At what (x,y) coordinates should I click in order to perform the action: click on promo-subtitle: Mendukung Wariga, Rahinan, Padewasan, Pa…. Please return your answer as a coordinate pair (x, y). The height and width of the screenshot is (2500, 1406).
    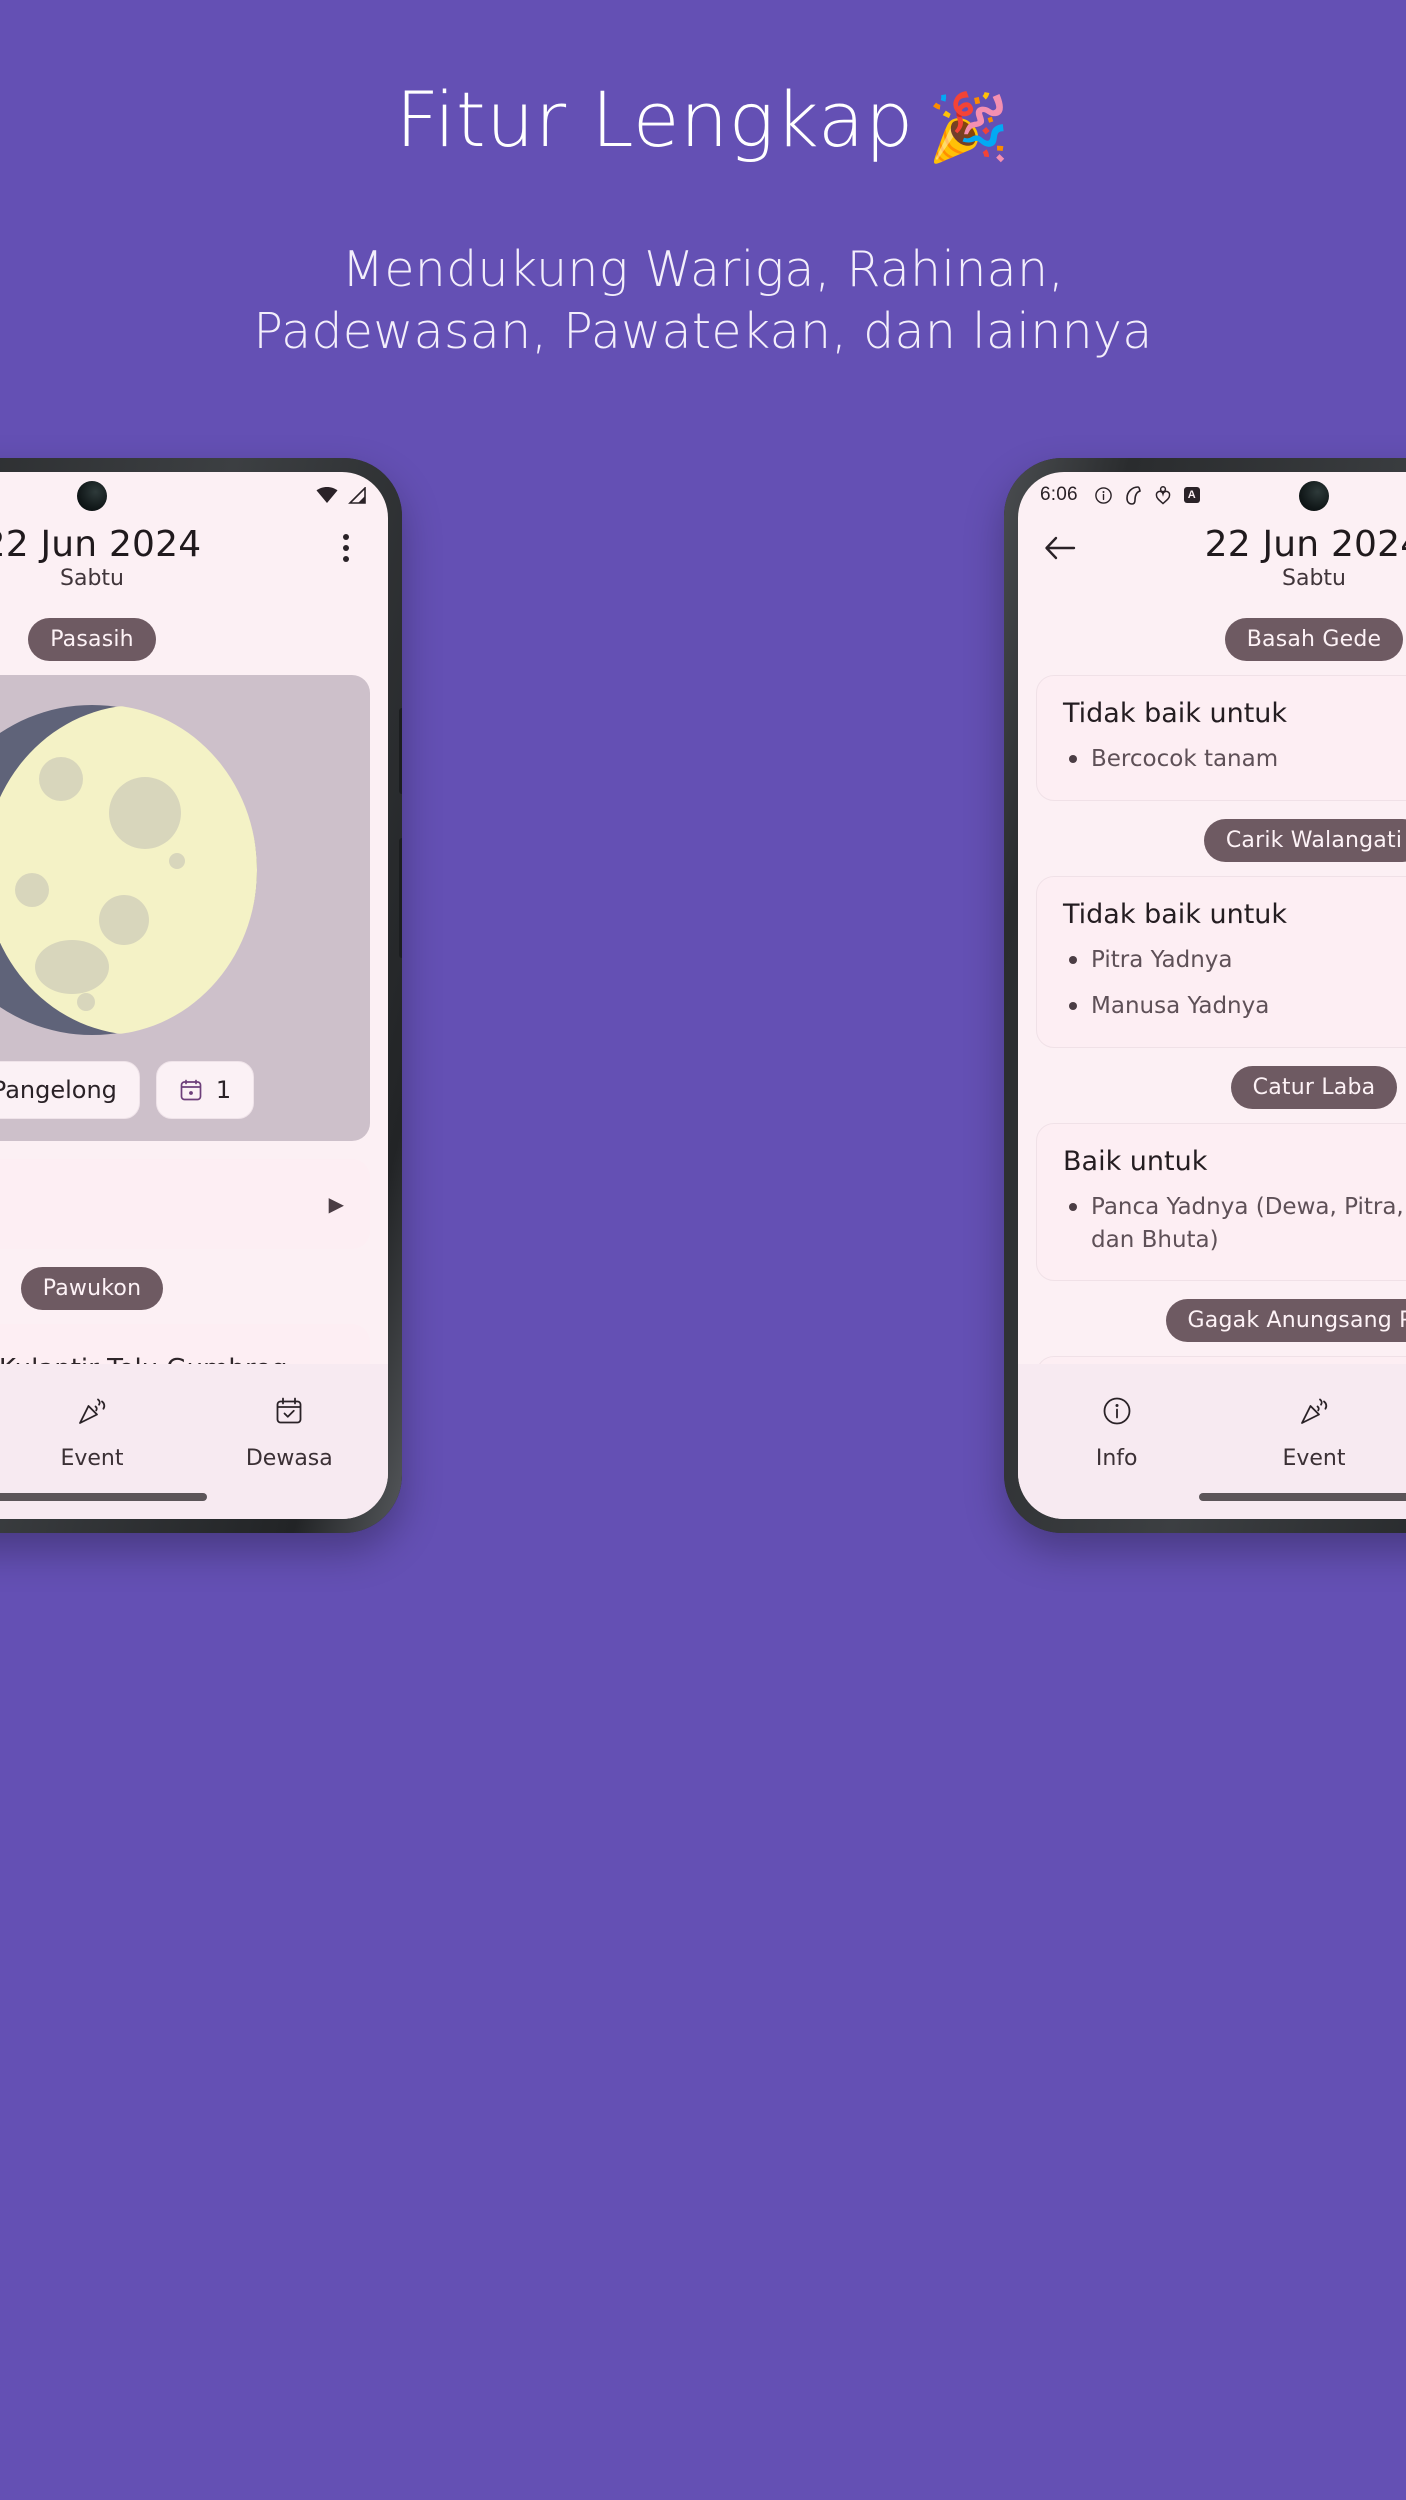
    Looking at the image, I should click on (703, 301).